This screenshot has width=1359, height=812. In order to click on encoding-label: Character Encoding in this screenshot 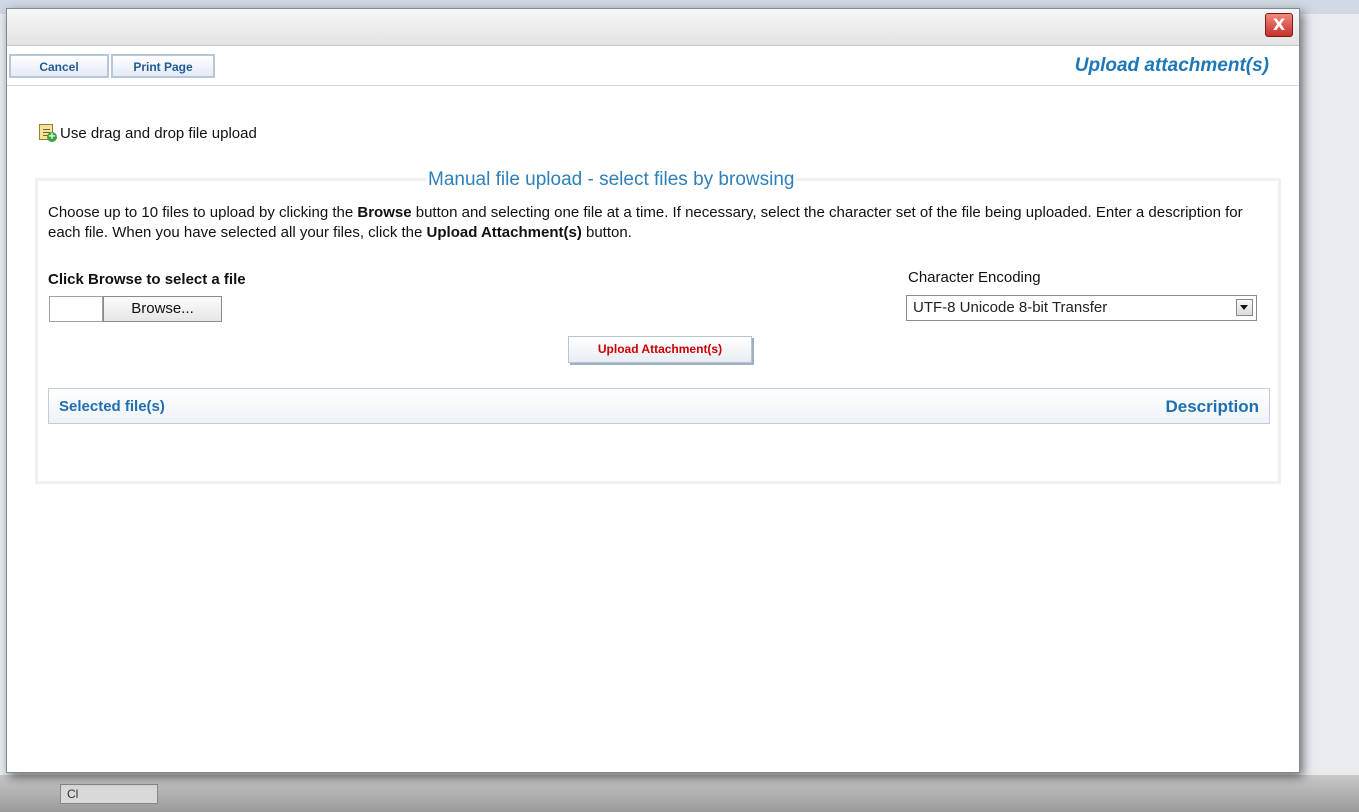, I will do `click(974, 277)`.